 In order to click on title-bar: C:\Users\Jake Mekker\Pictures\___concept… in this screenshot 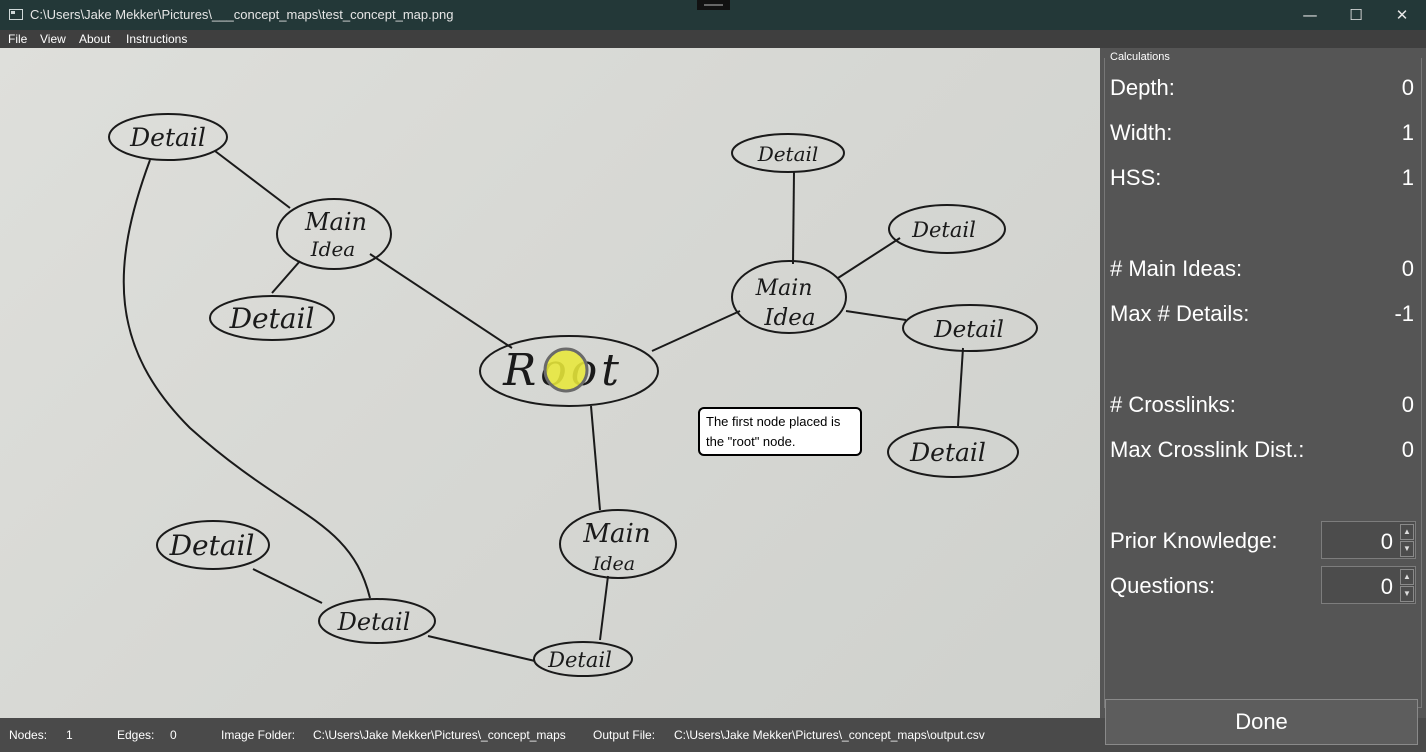, I will do `click(713, 15)`.